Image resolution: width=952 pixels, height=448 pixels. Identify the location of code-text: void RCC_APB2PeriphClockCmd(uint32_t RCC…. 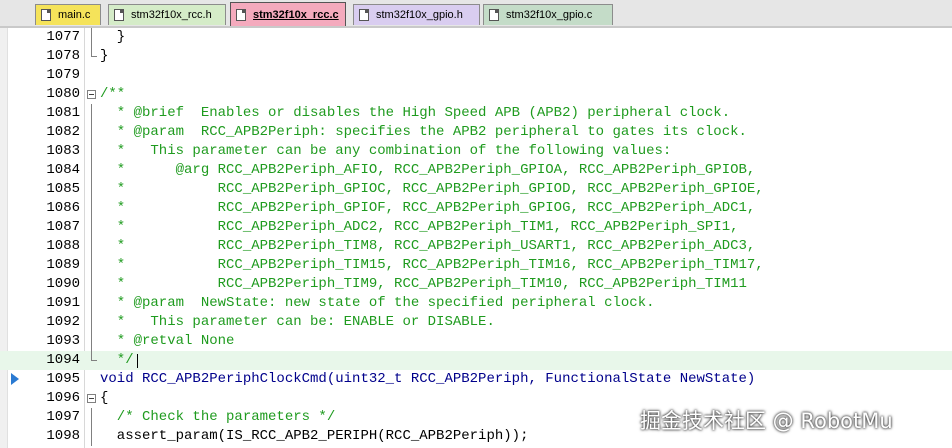
(428, 379).